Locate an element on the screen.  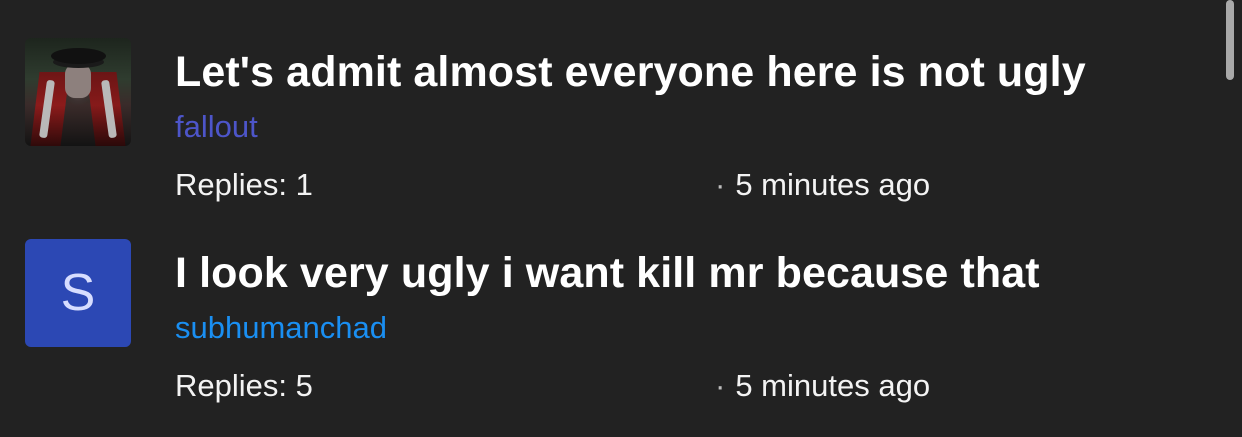
anime-character-avatar-icon is located at coordinates (78, 92).